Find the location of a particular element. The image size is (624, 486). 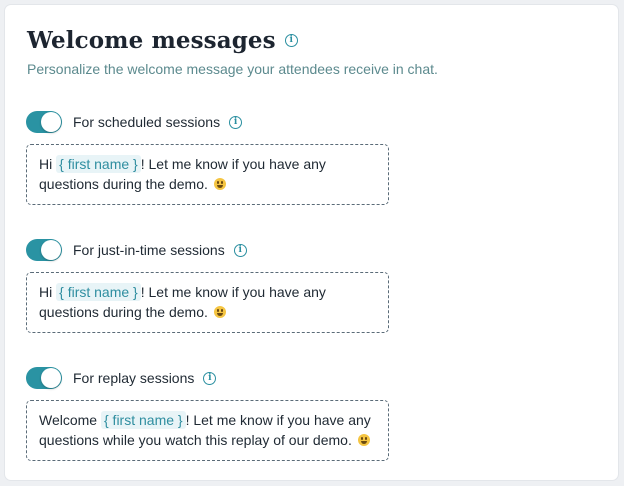

scheduled-sessions-toggle is located at coordinates (44, 122).